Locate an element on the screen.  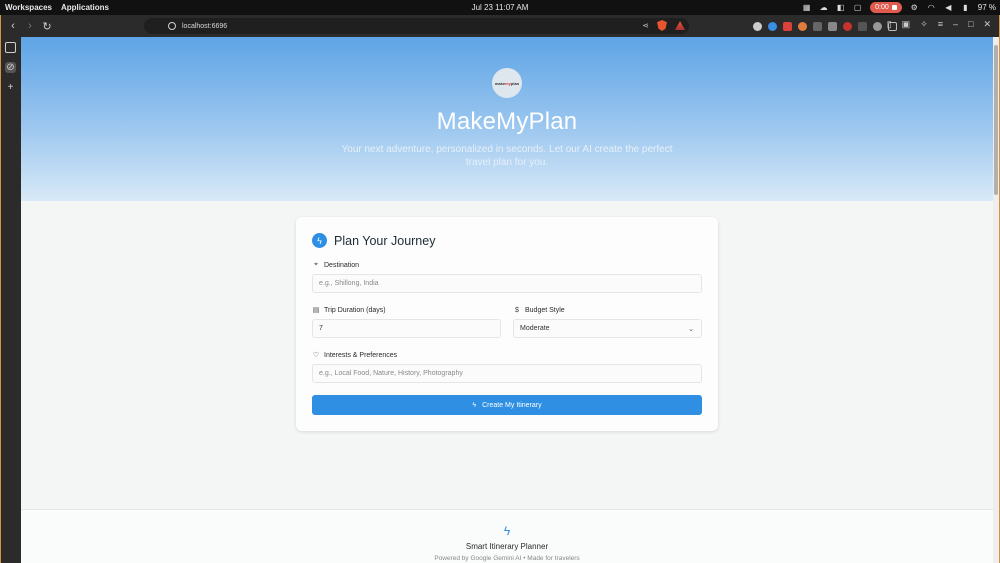
tab-favicon-icon: ⊘ is located at coordinates (10, 67).